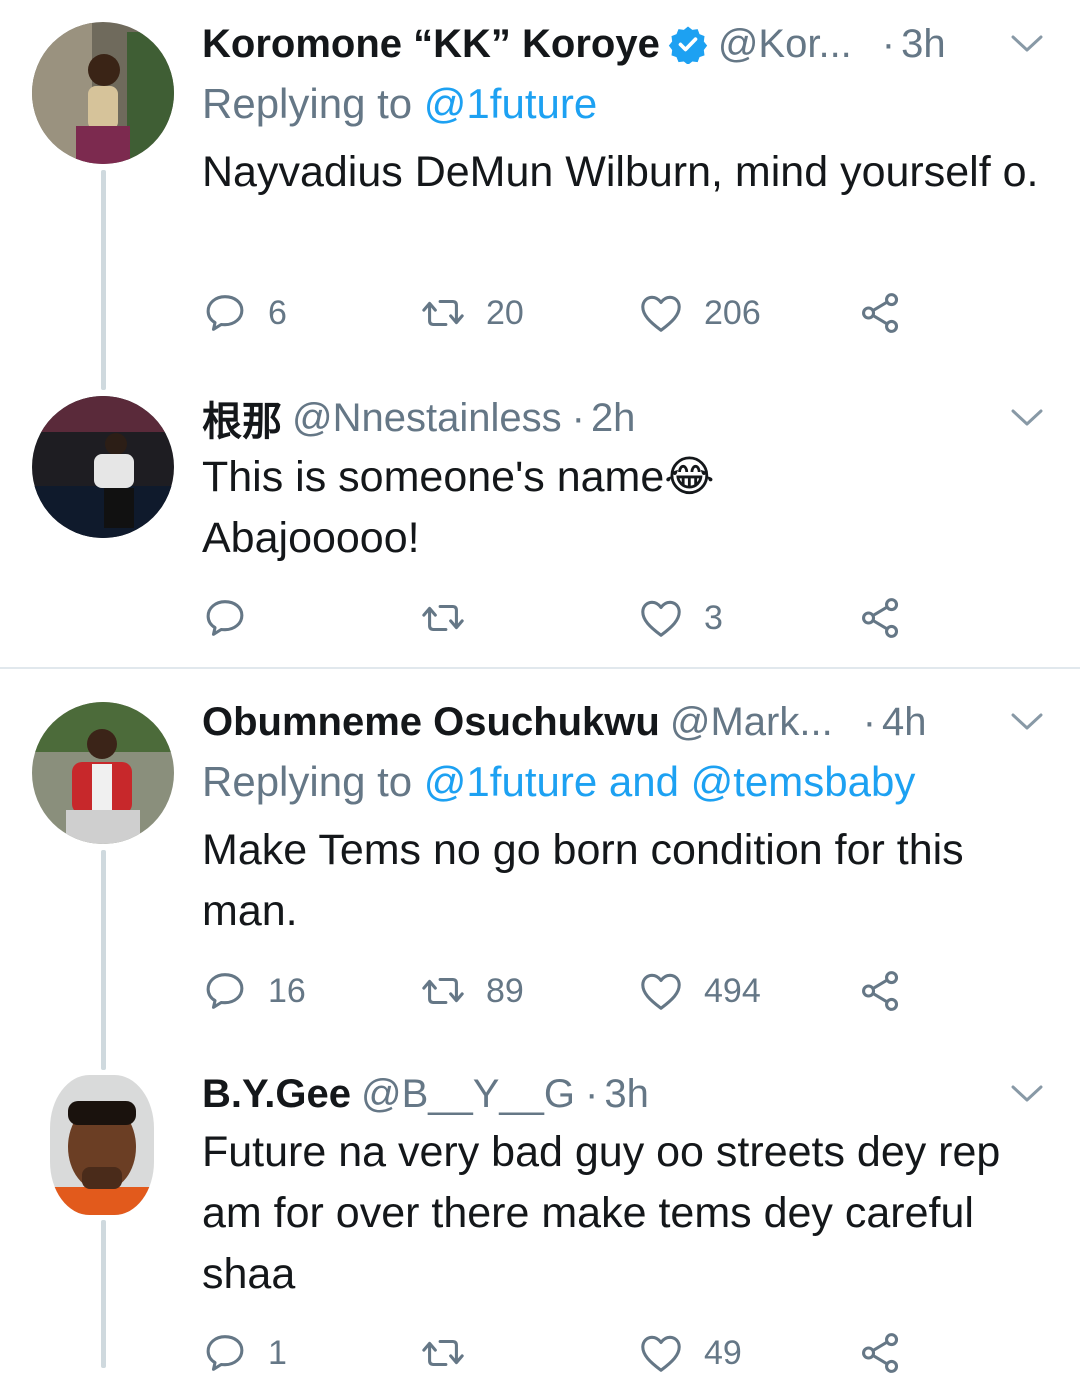 The width and height of the screenshot is (1080, 1378). What do you see at coordinates (732, 990) in the screenshot?
I see `like-count: 494` at bounding box center [732, 990].